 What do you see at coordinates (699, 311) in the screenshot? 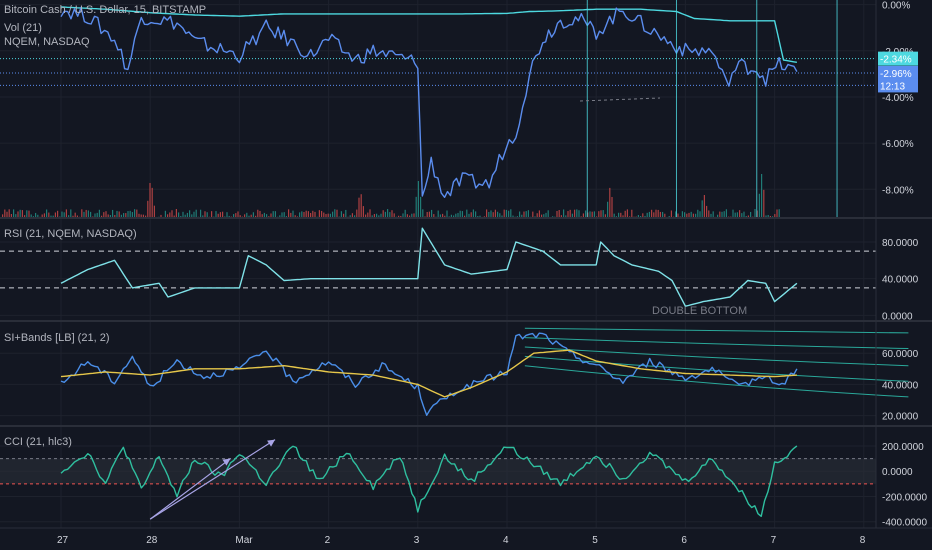
I see `double-bottom-annotation: DOUBLE BOTTOM` at bounding box center [699, 311].